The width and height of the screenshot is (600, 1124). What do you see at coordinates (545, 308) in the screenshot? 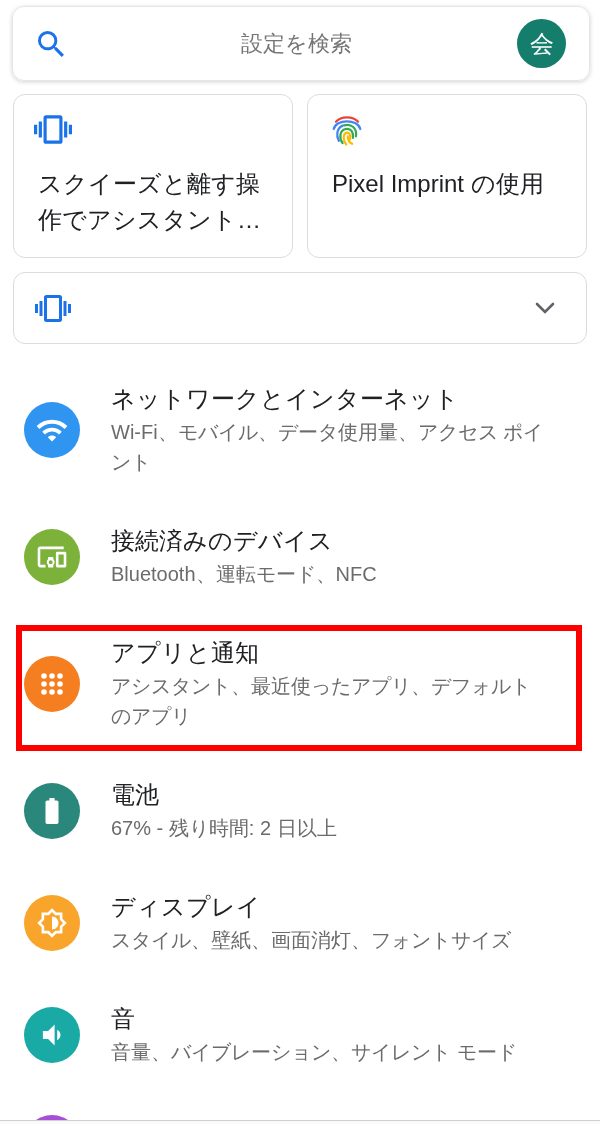
I see `chevron-icon` at bounding box center [545, 308].